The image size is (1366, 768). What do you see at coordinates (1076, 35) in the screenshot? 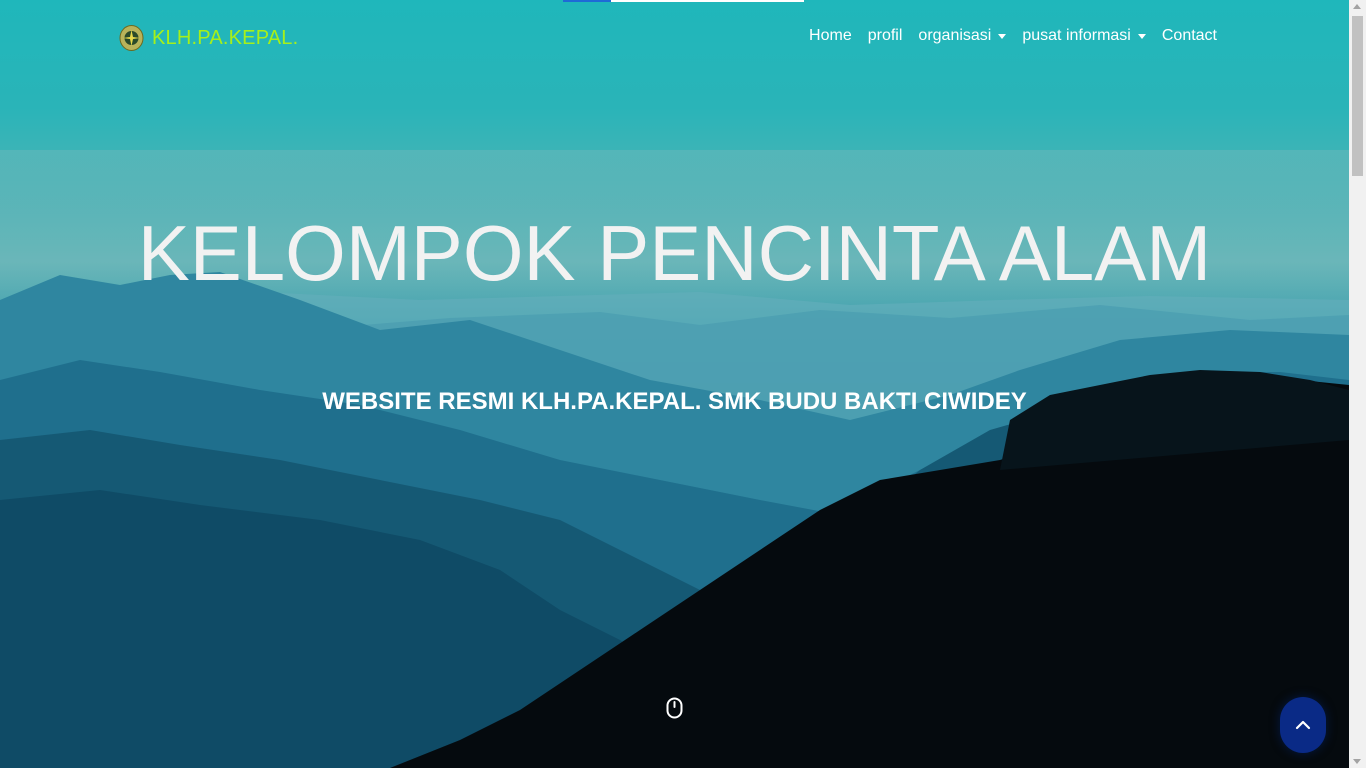
I see `nav-pusat-informasi-label: pusat informasi` at bounding box center [1076, 35].